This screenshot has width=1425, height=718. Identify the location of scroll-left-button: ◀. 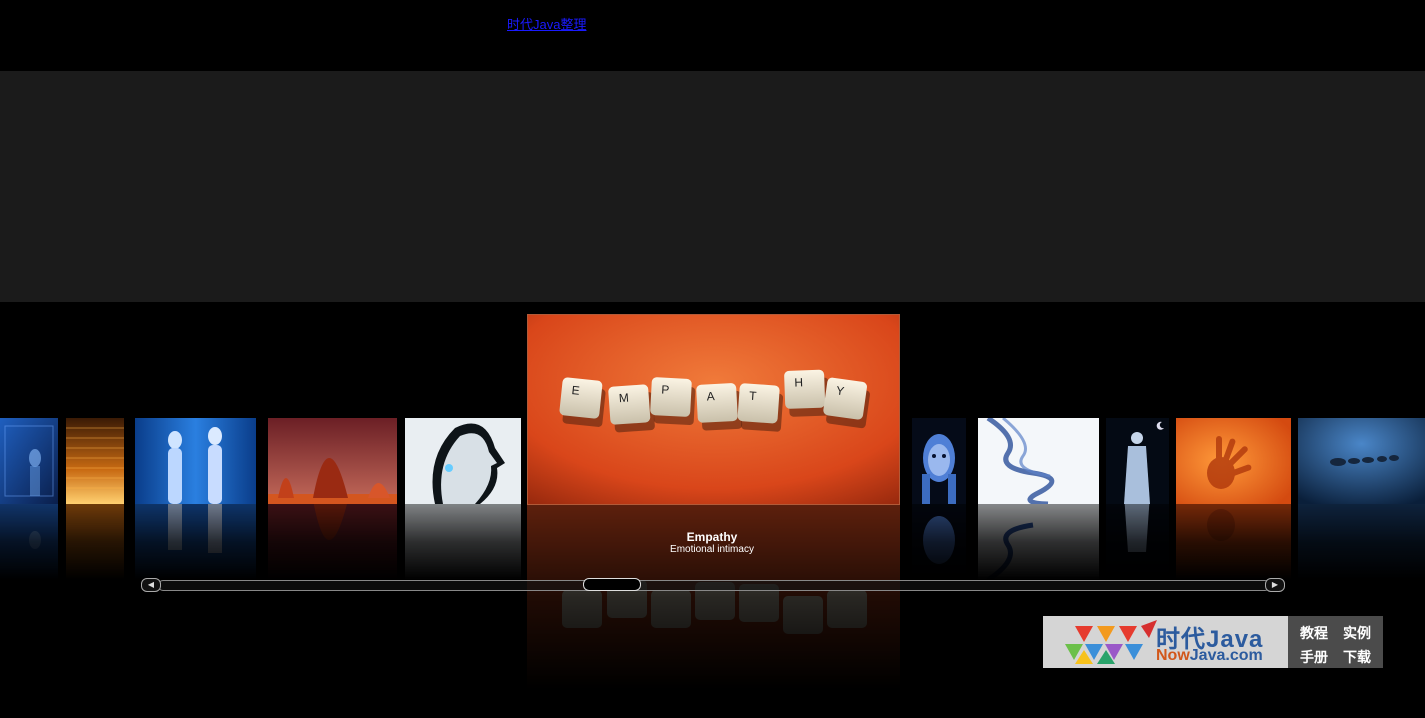
(151, 585).